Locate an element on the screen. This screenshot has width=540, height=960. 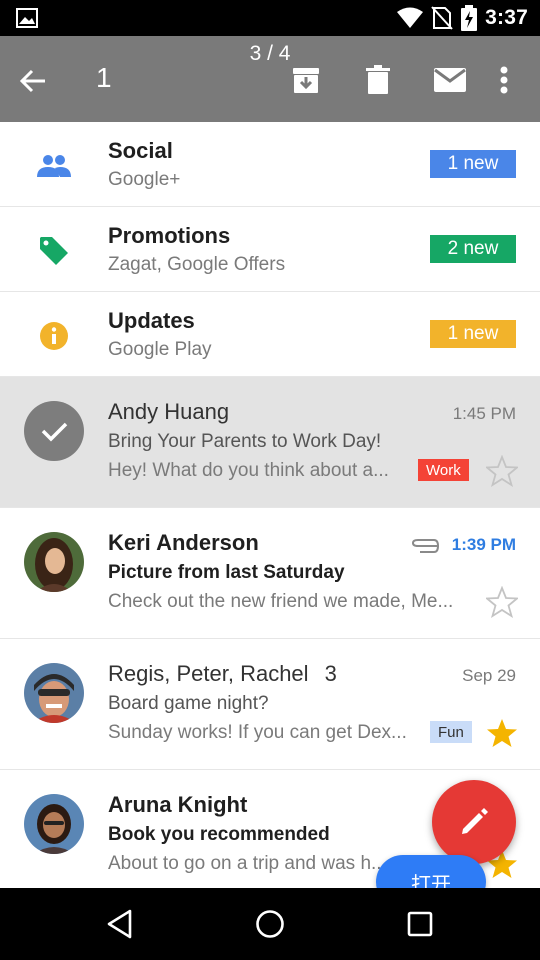
home-circle-icon is located at coordinates (270, 924).